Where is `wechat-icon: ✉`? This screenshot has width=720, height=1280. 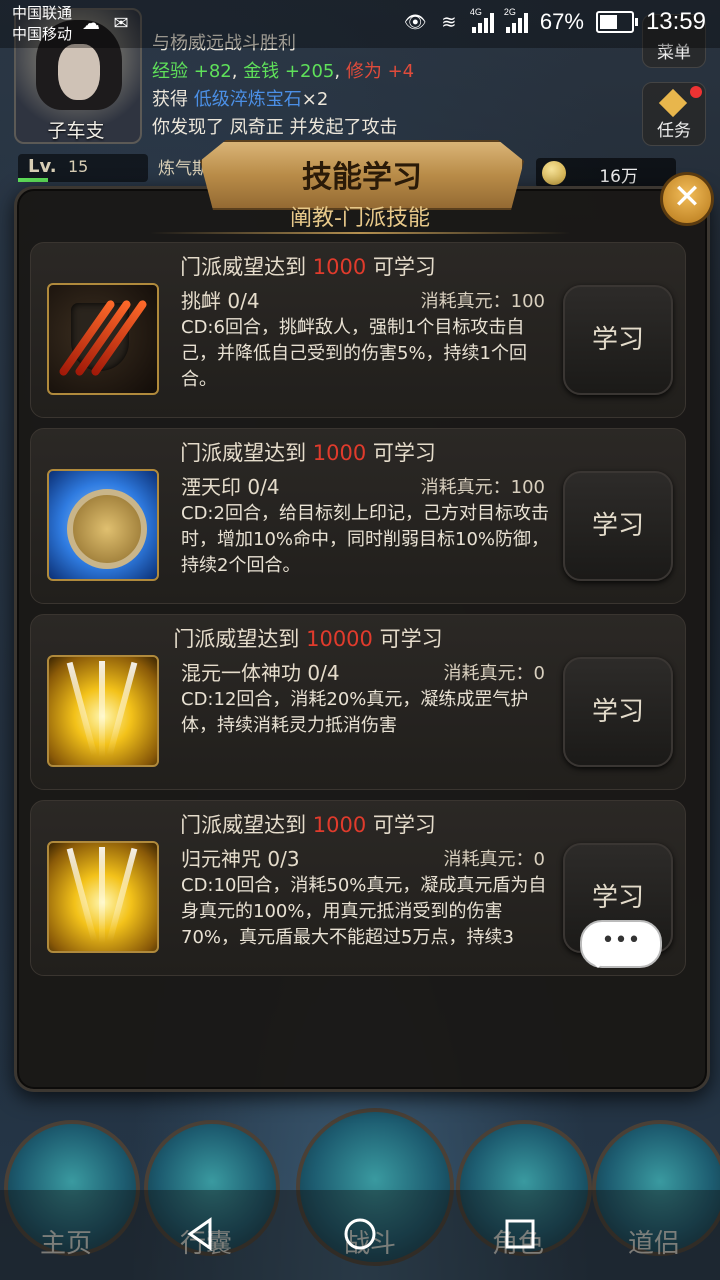
wechat-icon: ✉ is located at coordinates (121, 23).